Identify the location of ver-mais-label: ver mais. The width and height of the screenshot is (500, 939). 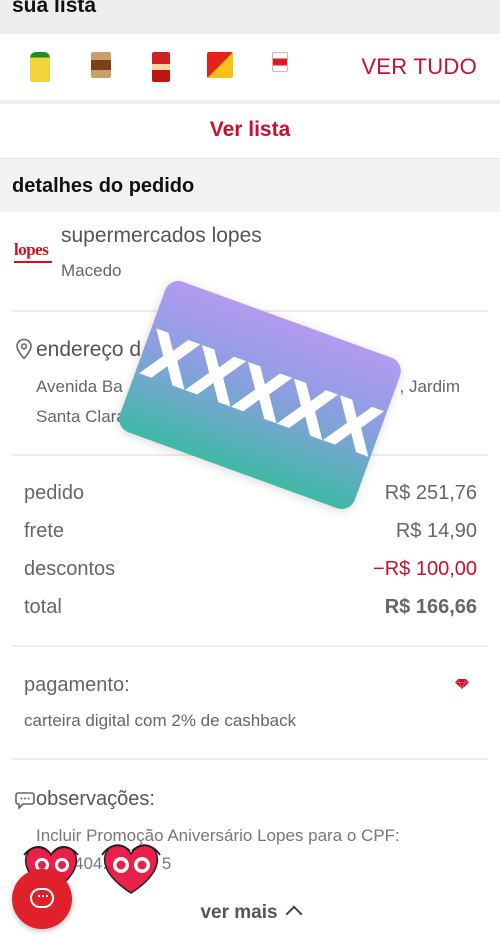
(238, 912).